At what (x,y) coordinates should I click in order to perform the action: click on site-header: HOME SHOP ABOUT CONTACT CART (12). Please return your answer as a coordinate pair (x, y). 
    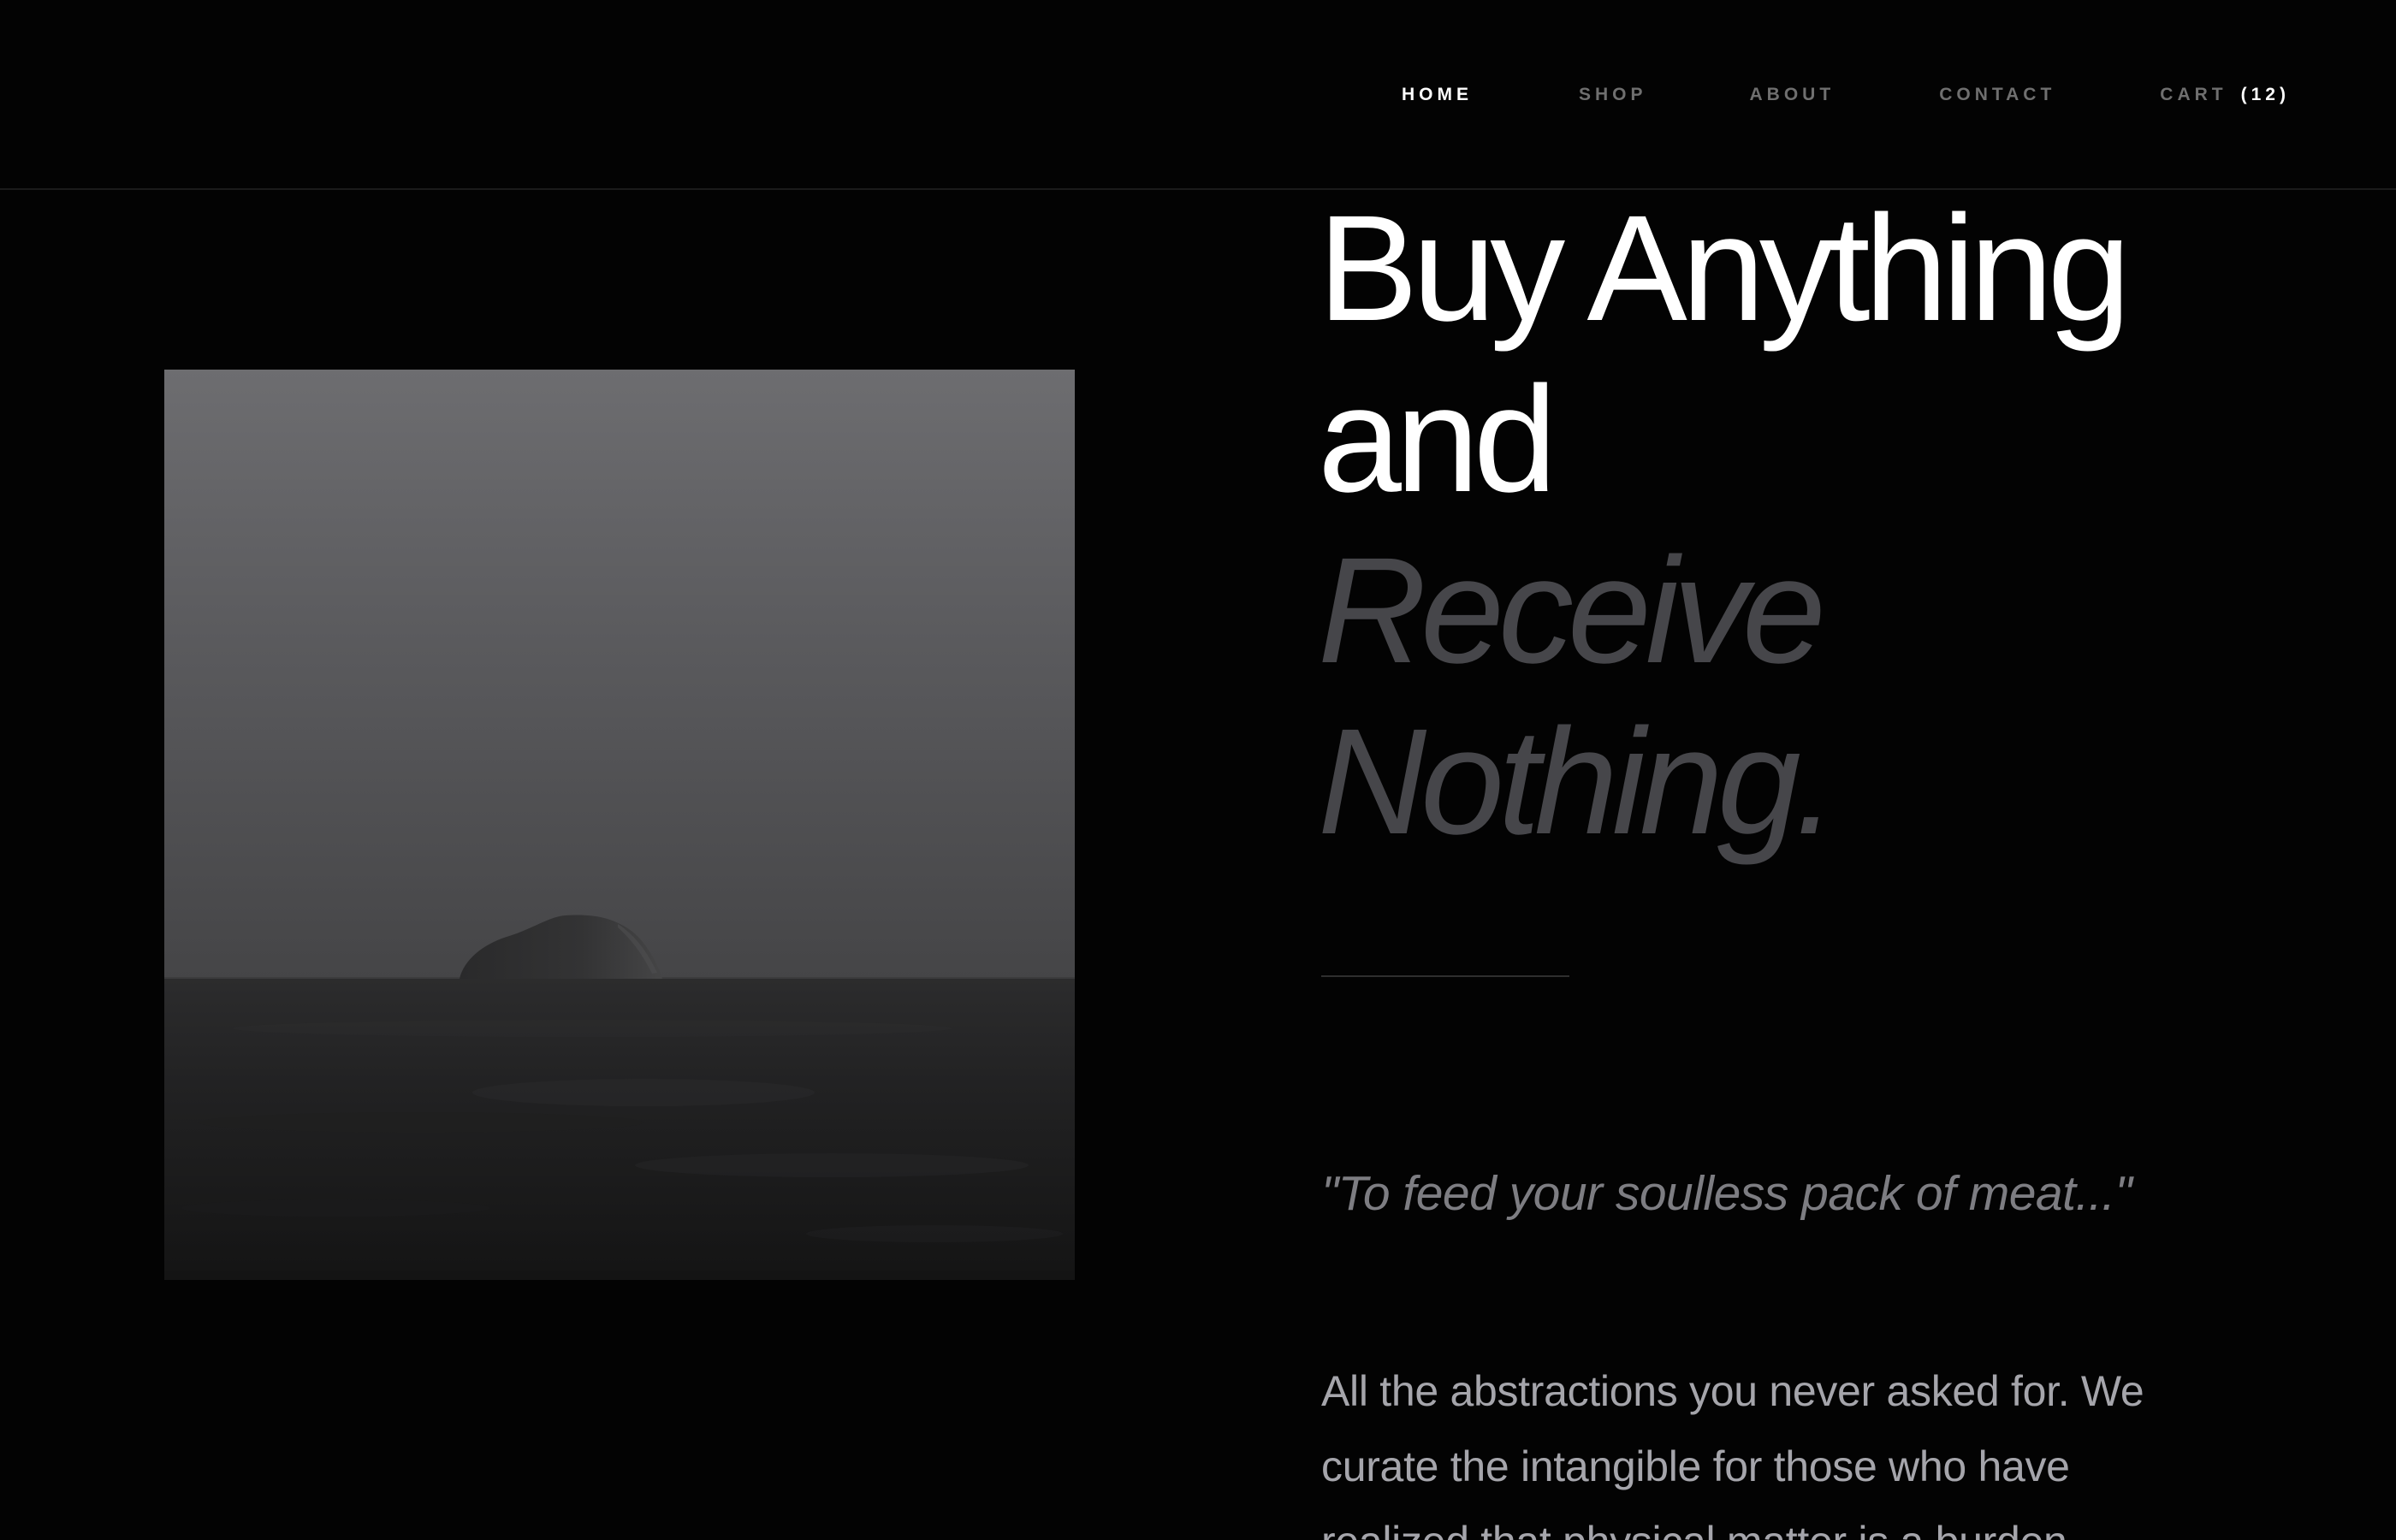
    Looking at the image, I should click on (1198, 95).